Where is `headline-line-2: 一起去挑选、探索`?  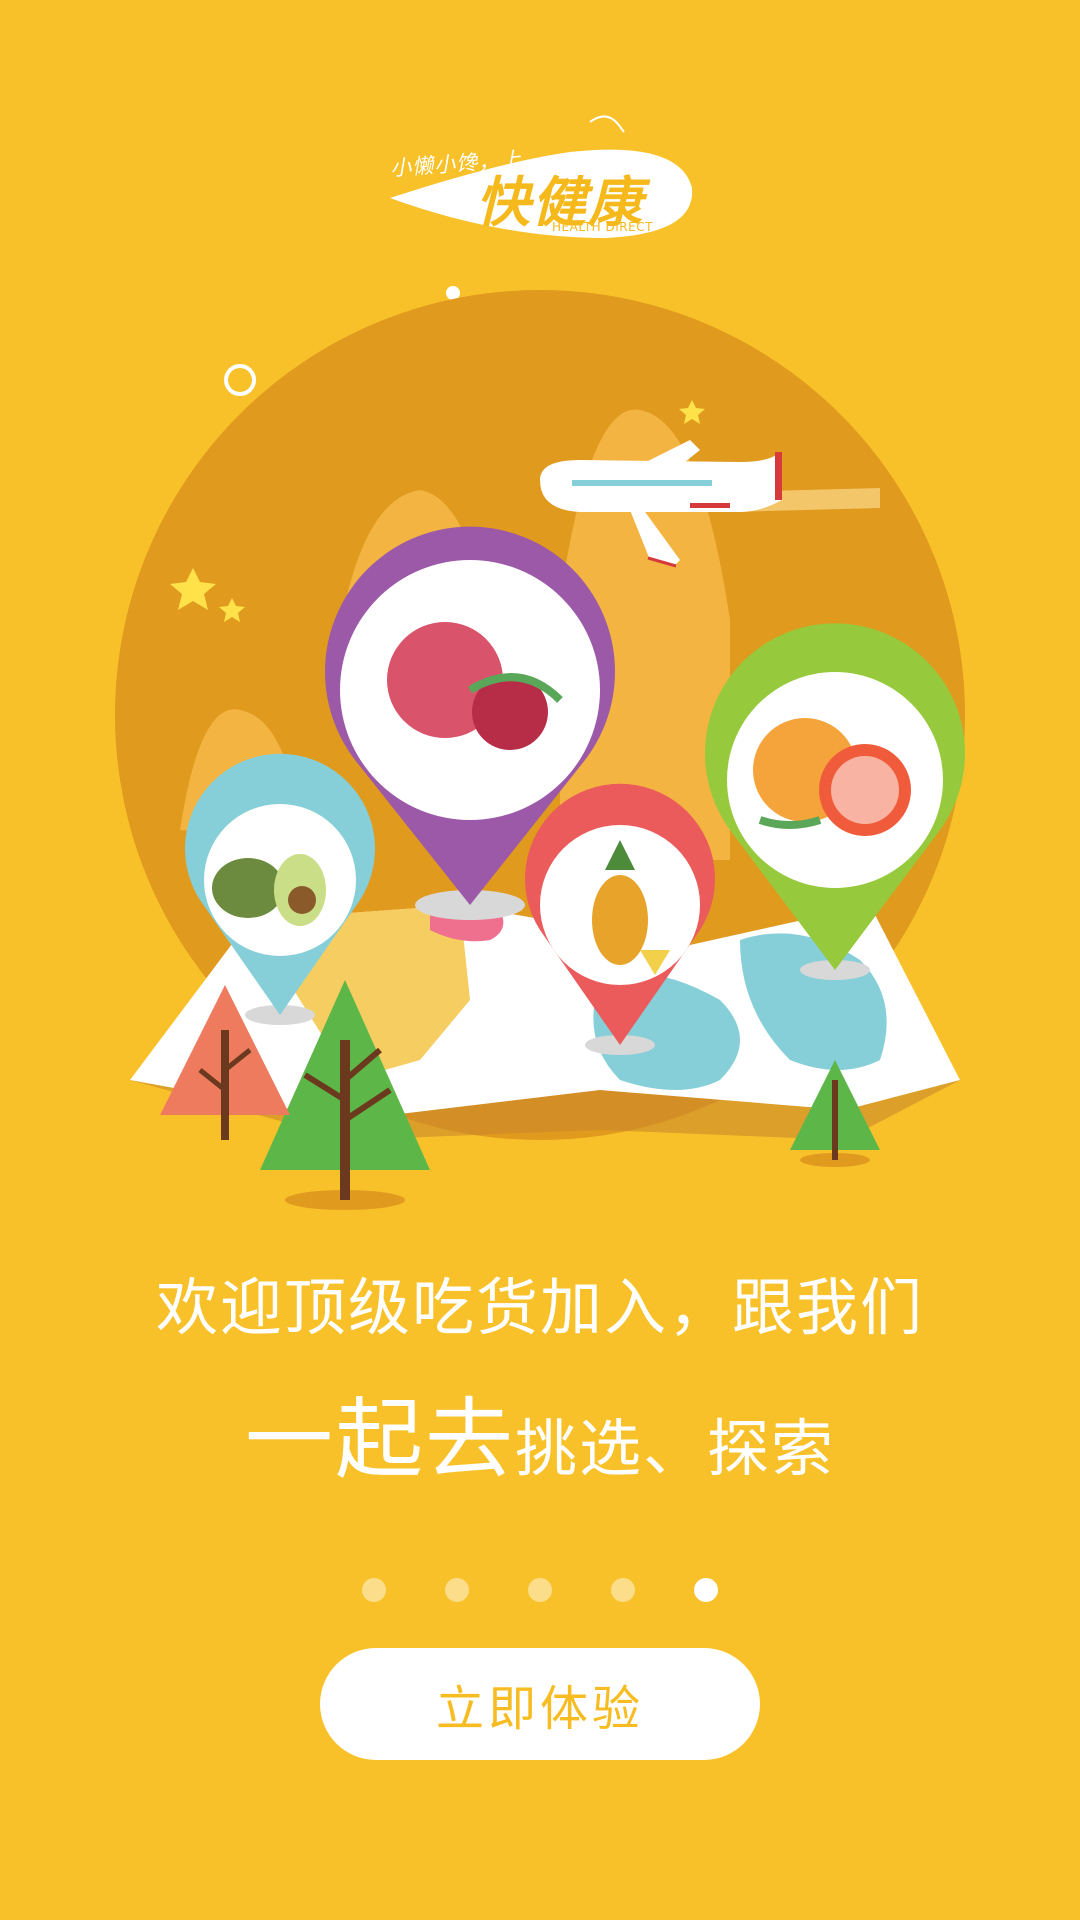
headline-line-2: 一起去挑选、探索 is located at coordinates (540, 1452).